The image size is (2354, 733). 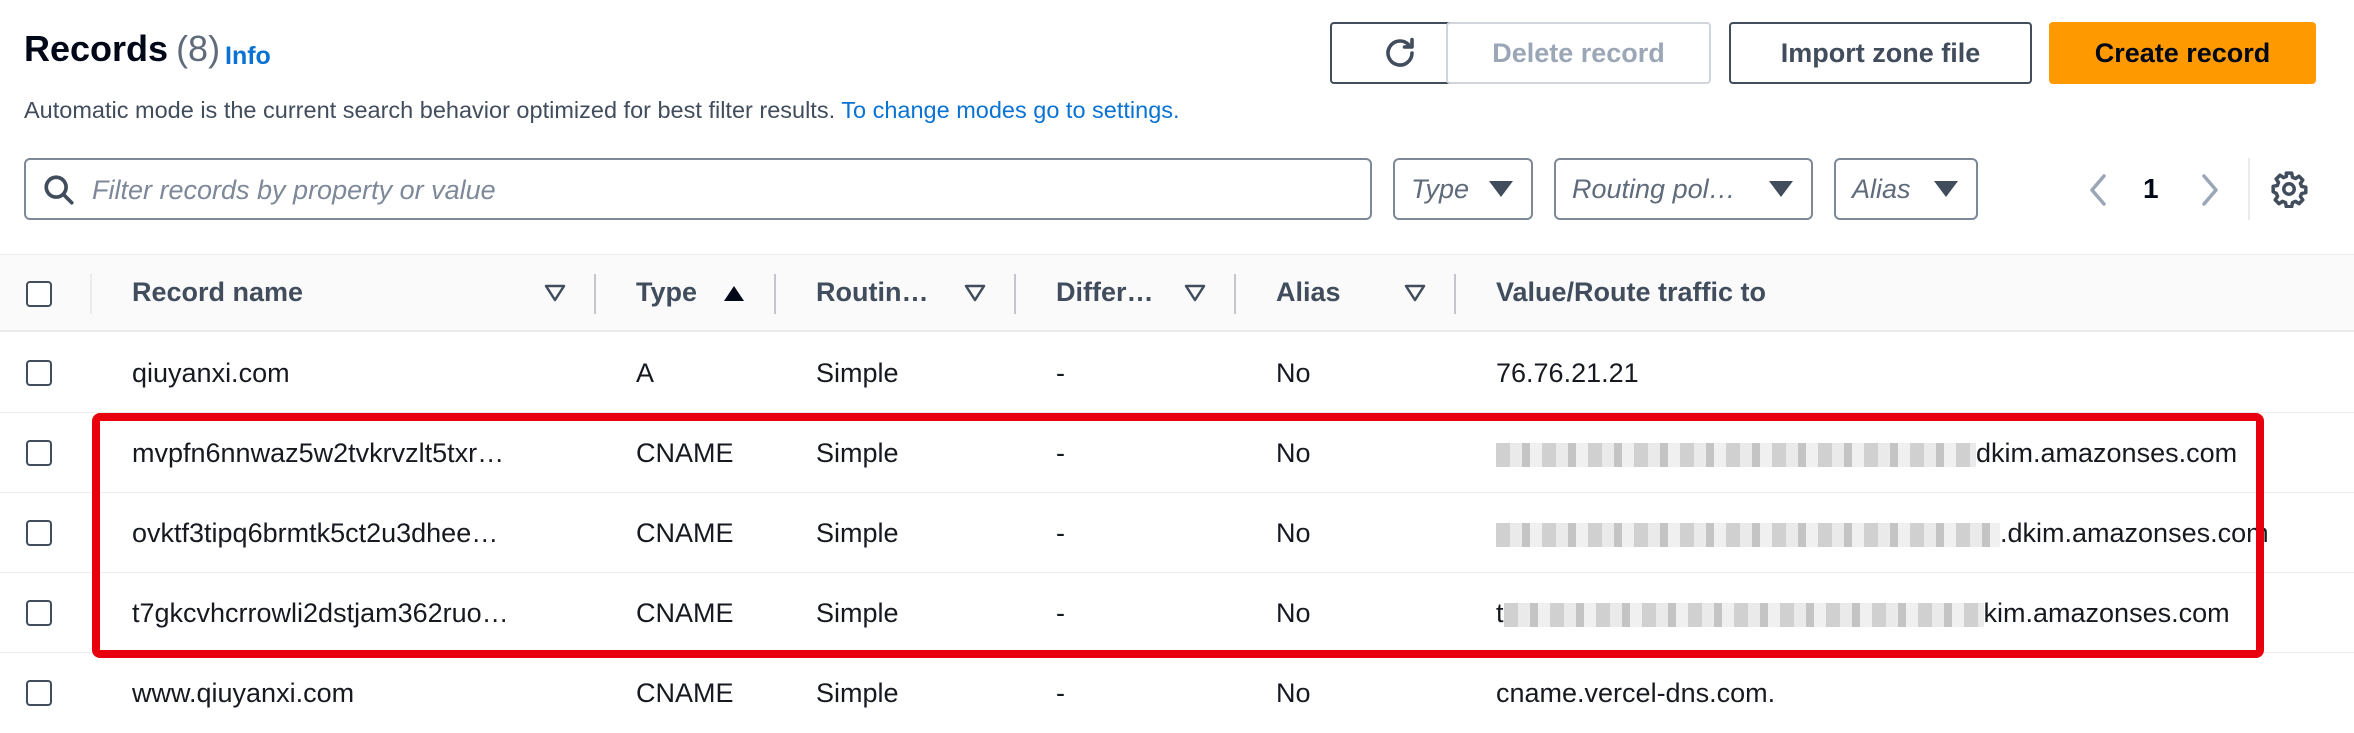 I want to click on sort-ascending-icon, so click(x=734, y=293).